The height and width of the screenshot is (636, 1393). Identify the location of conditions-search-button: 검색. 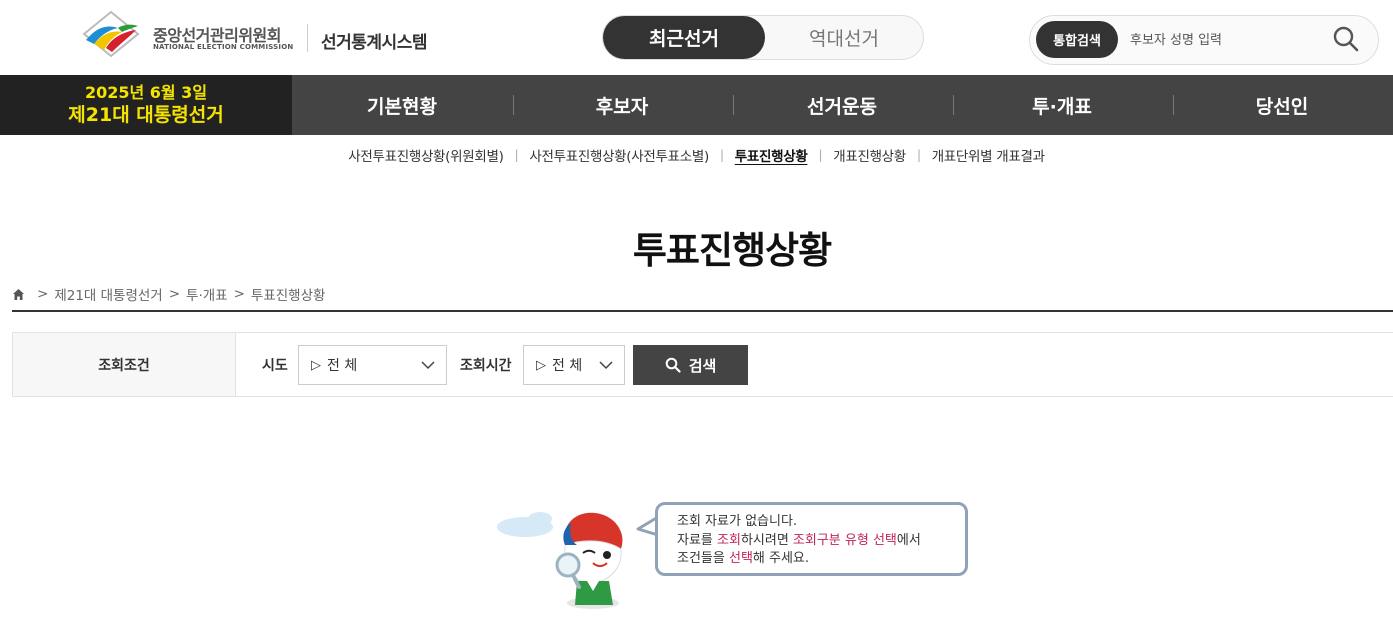
(690, 365).